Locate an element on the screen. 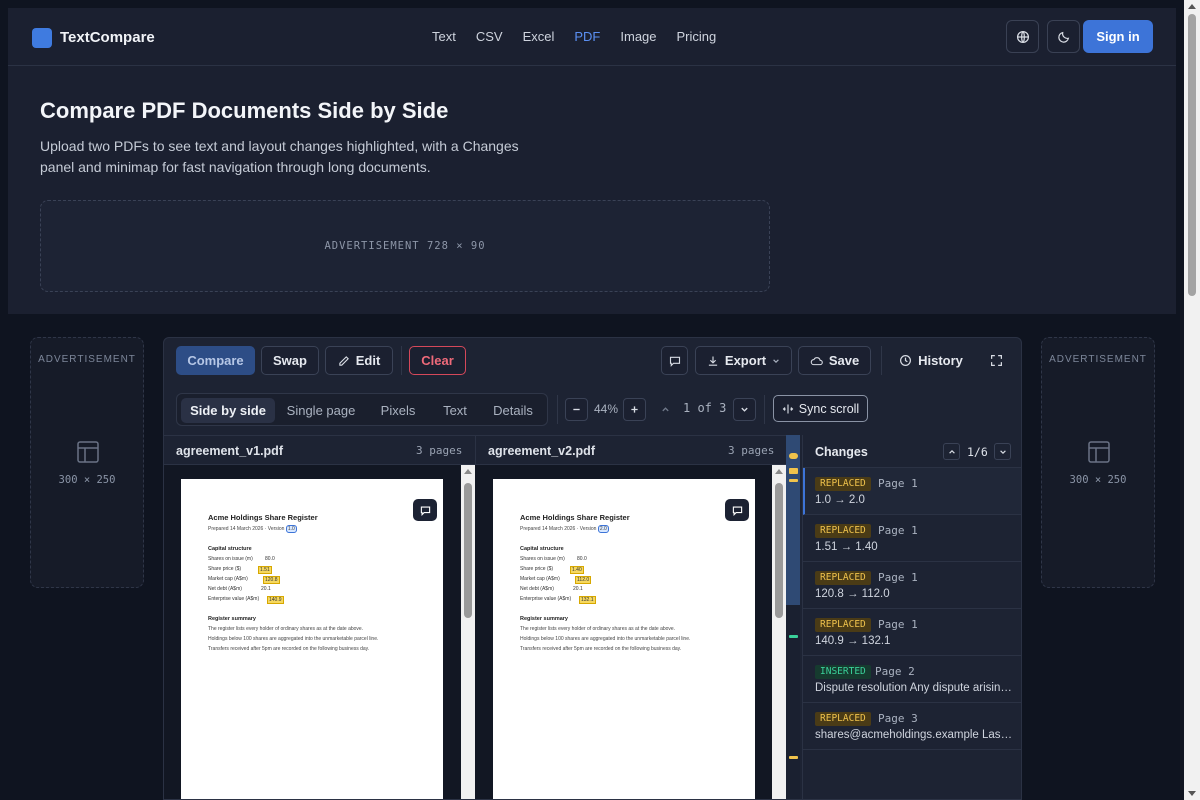 This screenshot has height=800, width=1200. pencil-icon is located at coordinates (344, 360).